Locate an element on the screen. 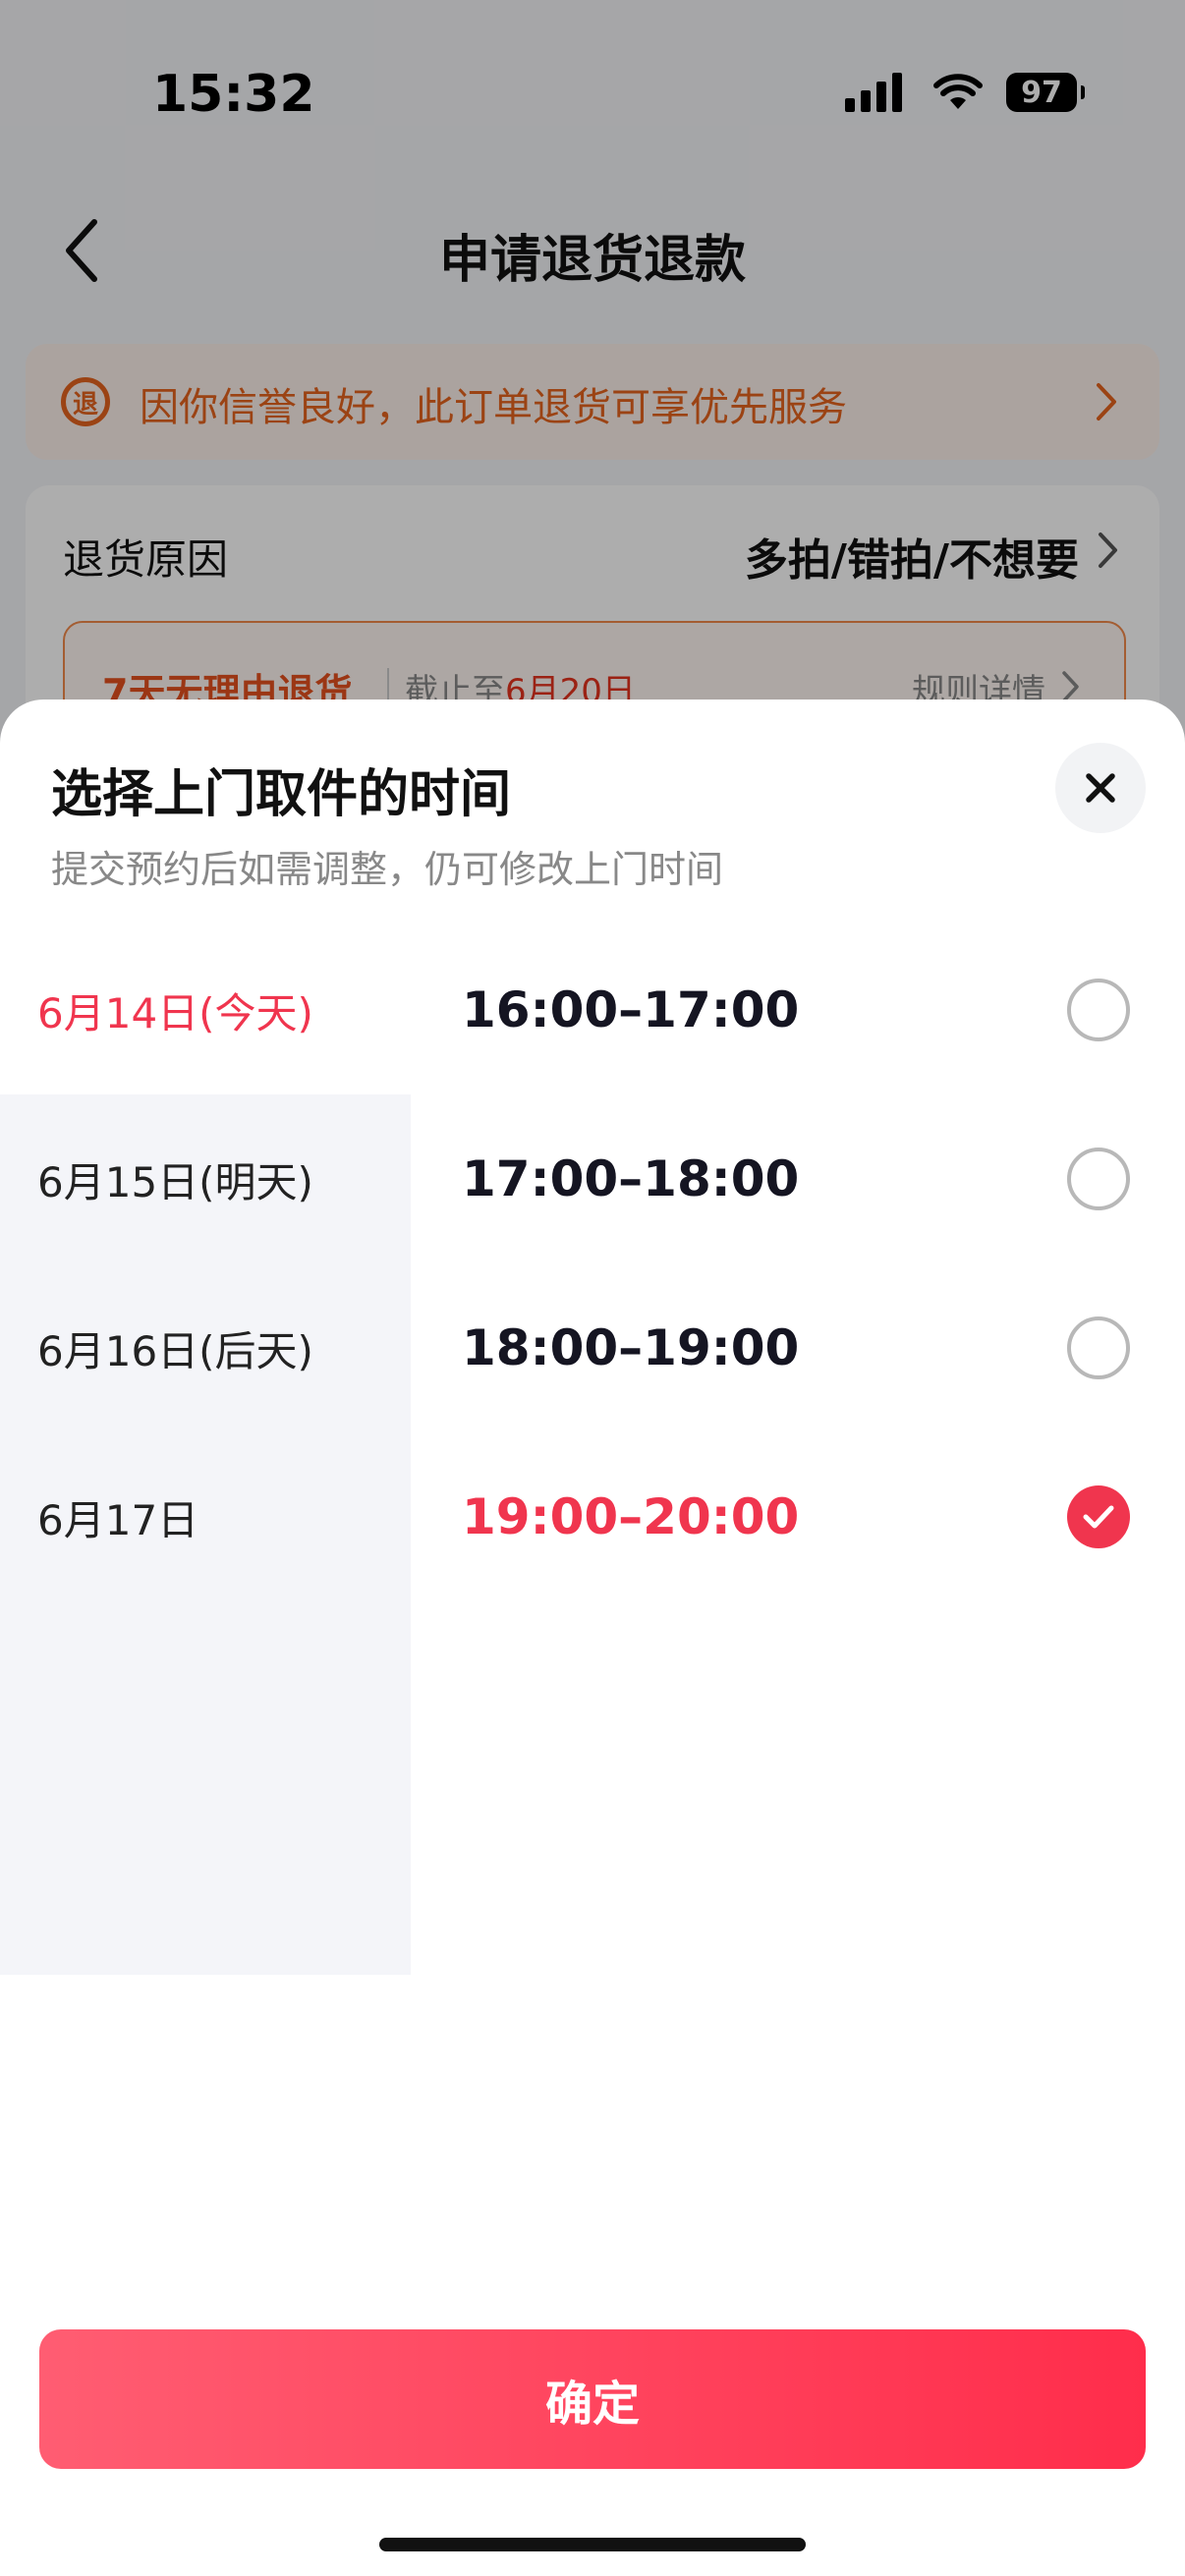 The width and height of the screenshot is (1185, 2576). date-item-today: 6月14日(今天) is located at coordinates (206, 1009).